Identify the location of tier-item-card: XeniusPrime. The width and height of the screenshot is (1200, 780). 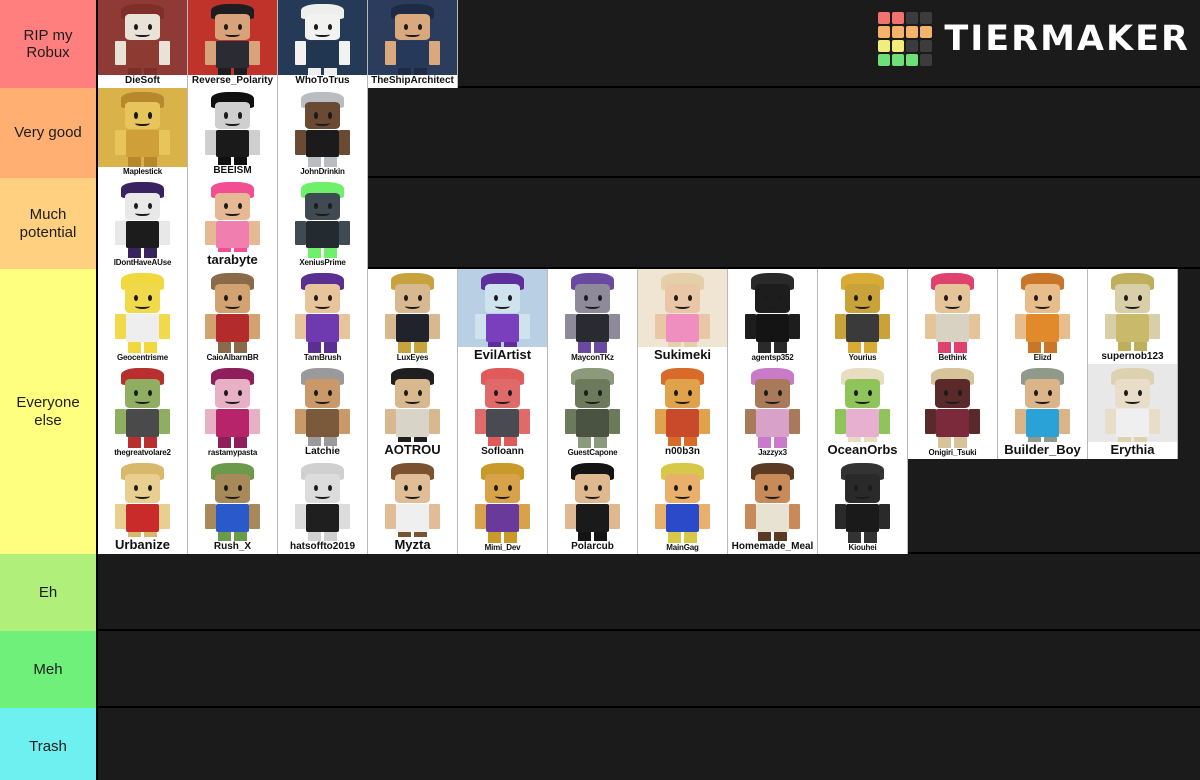
(323, 223).